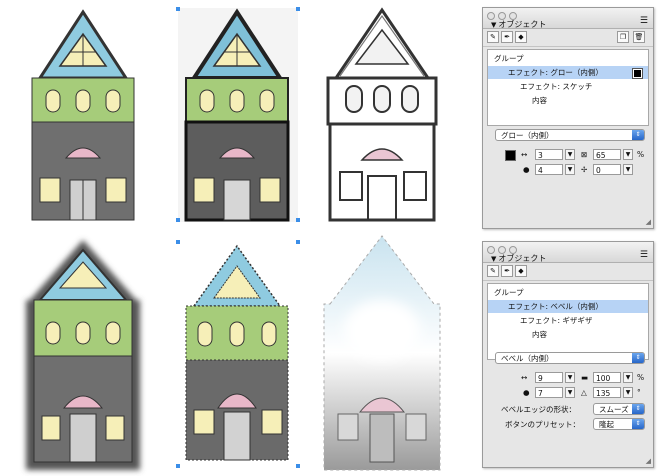  Describe the element at coordinates (584, 169) in the screenshot. I see `offset-icon: ✢` at that location.